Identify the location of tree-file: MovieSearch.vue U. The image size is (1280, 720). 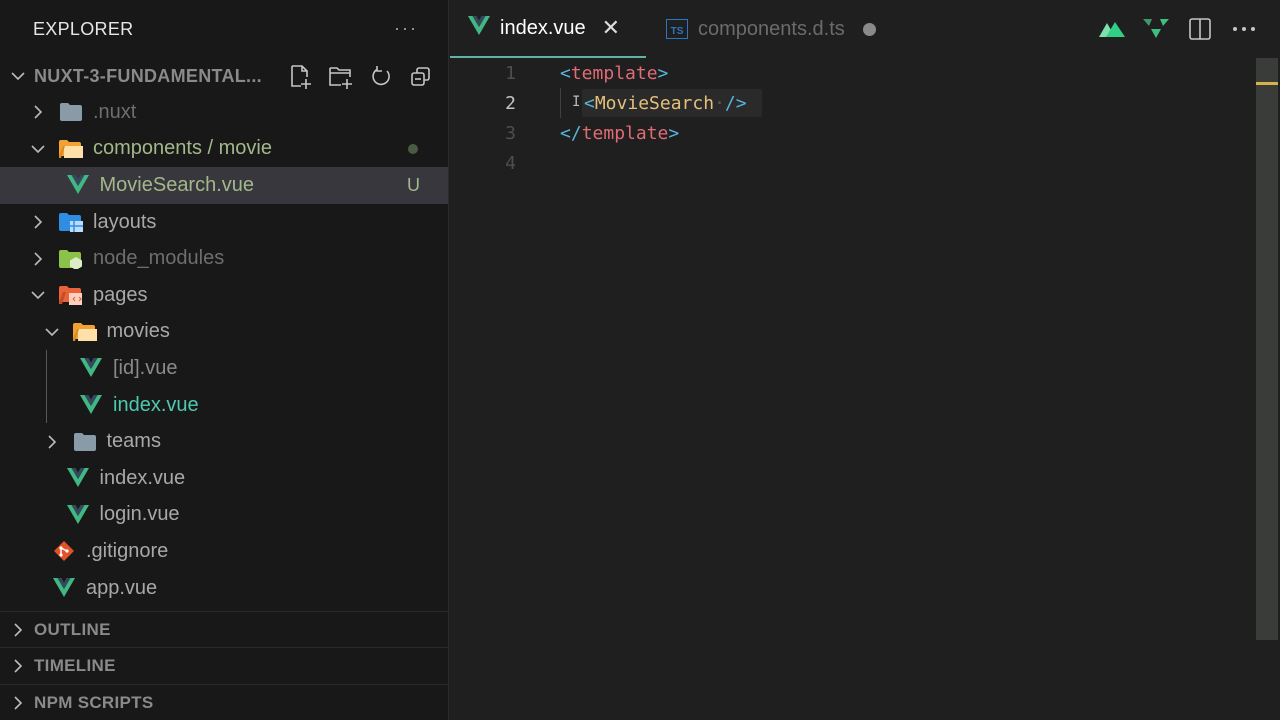
(224, 185).